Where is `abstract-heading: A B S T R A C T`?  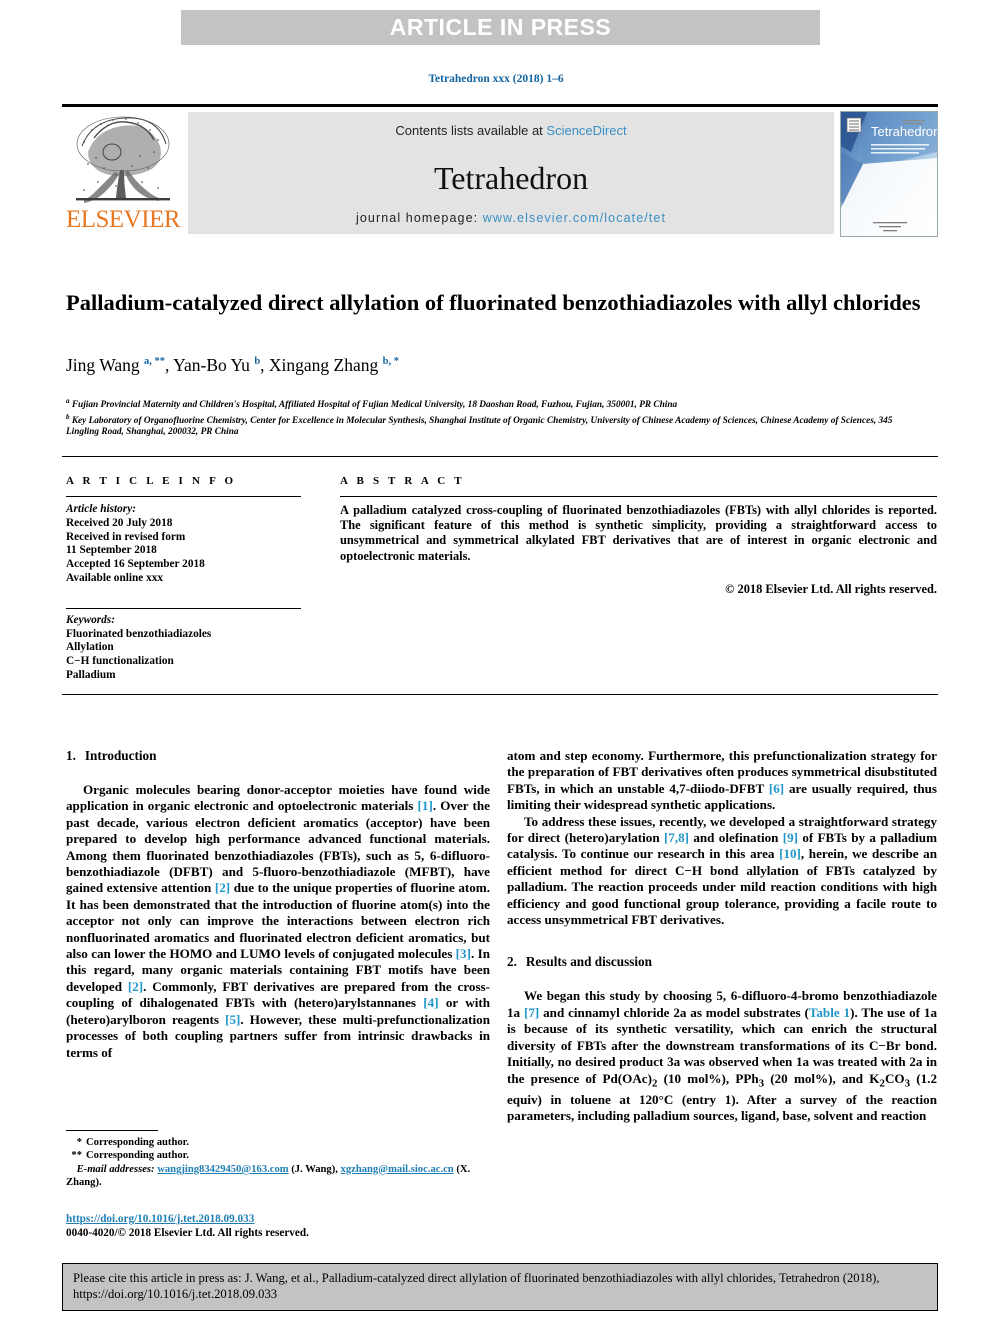
abstract-heading: A B S T R A C T is located at coordinates (402, 481).